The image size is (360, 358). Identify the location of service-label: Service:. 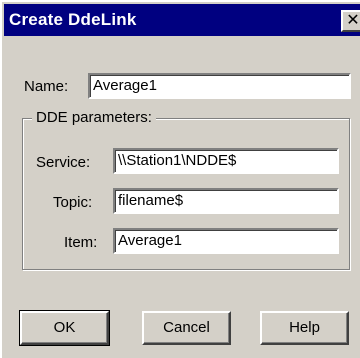
(63, 162).